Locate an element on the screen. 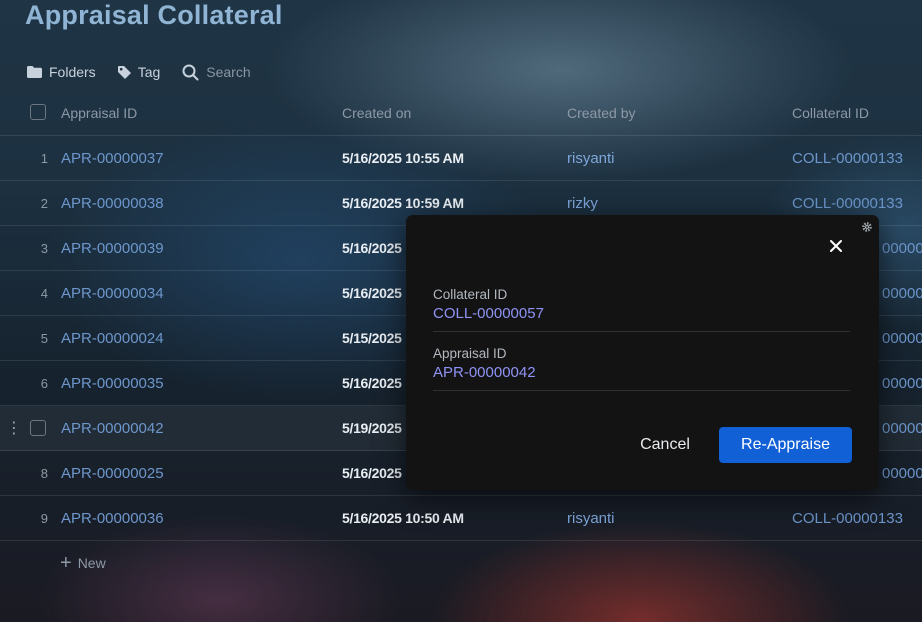  appraisal-id-label: Appraisal ID is located at coordinates (470, 353).